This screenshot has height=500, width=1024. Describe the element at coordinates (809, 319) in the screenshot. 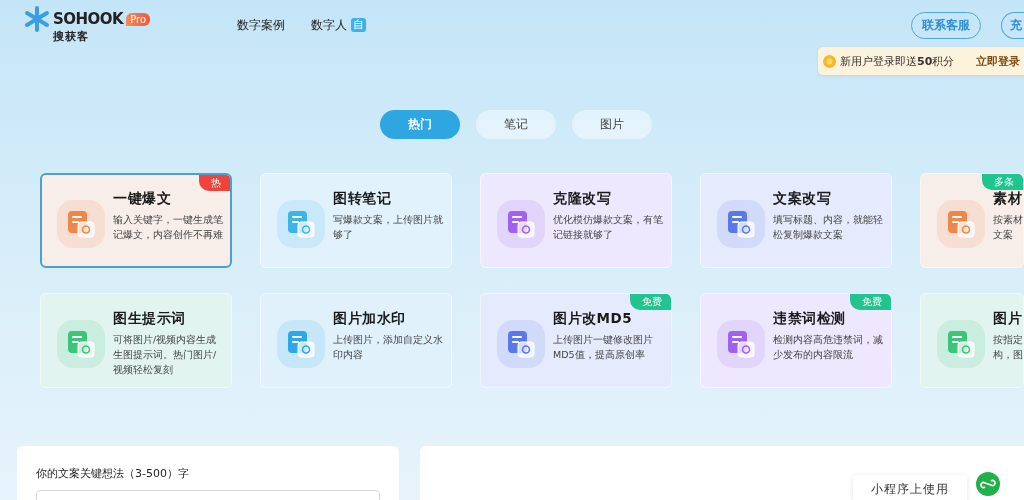

I see `tool-title: 违禁词检测` at that location.